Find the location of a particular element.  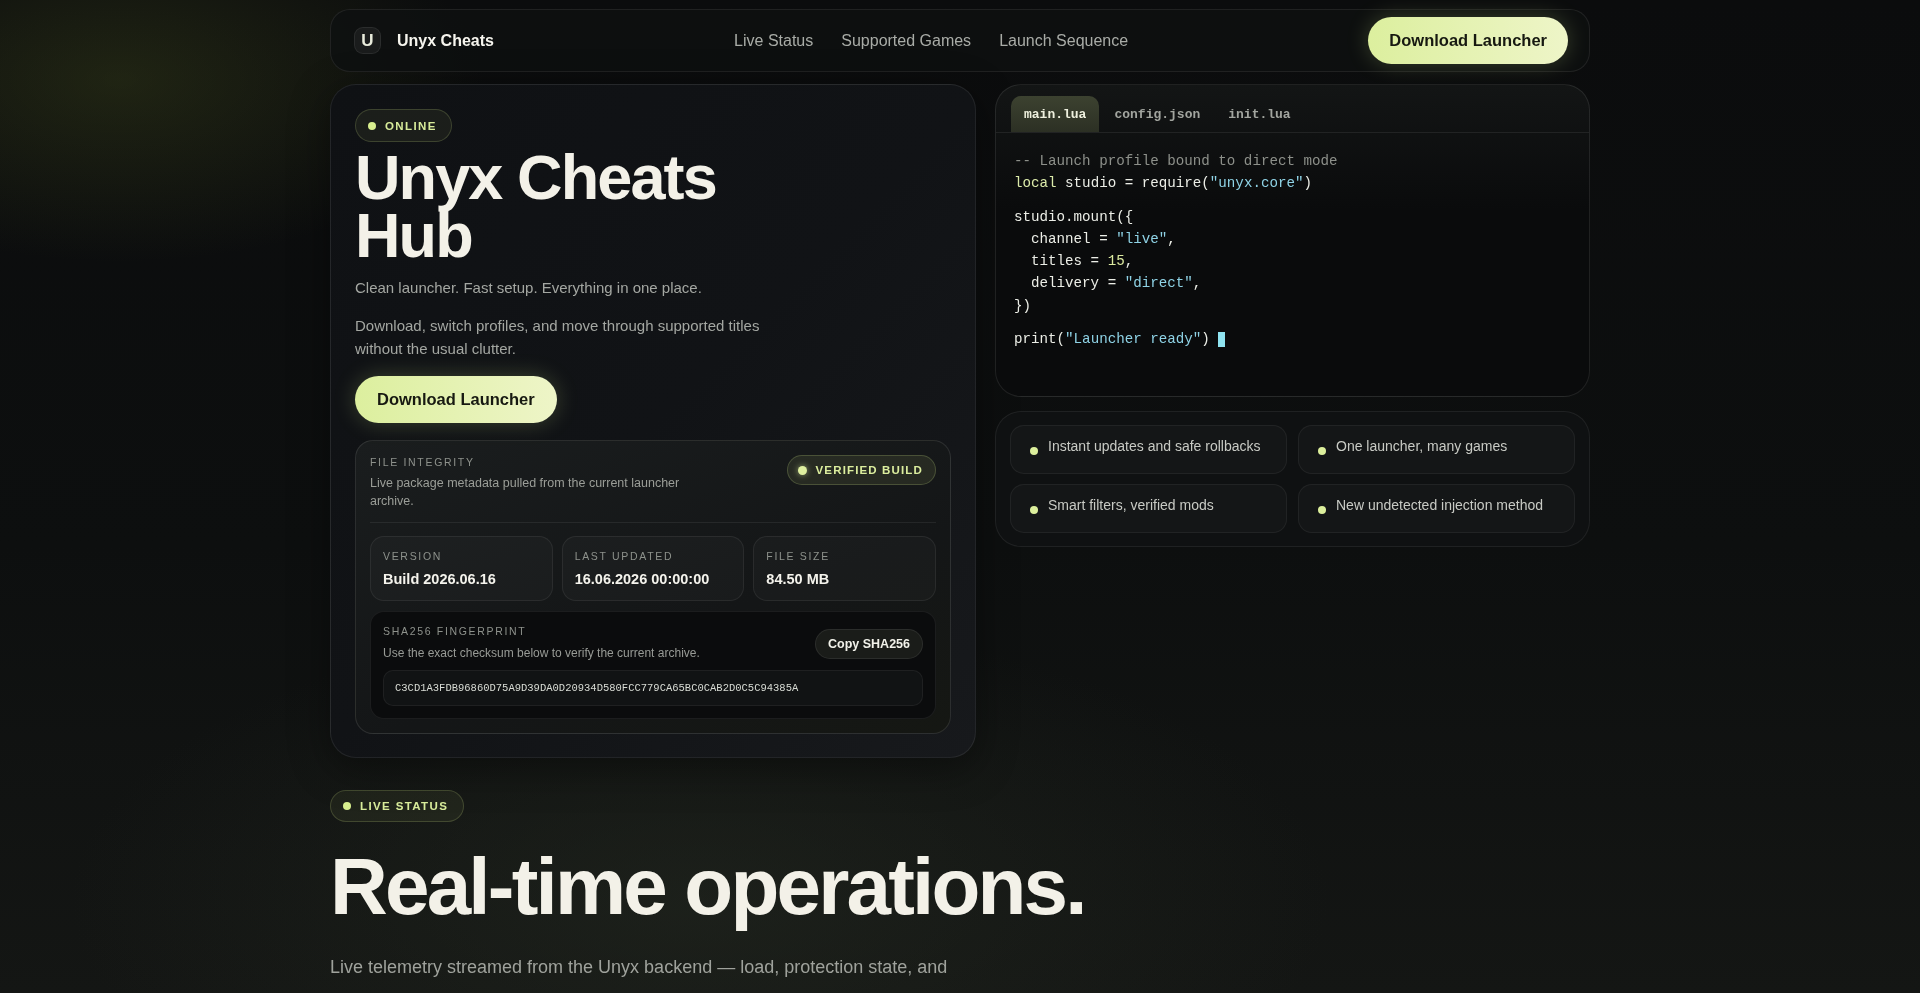

feature-text: One launcher, many games is located at coordinates (1422, 446).